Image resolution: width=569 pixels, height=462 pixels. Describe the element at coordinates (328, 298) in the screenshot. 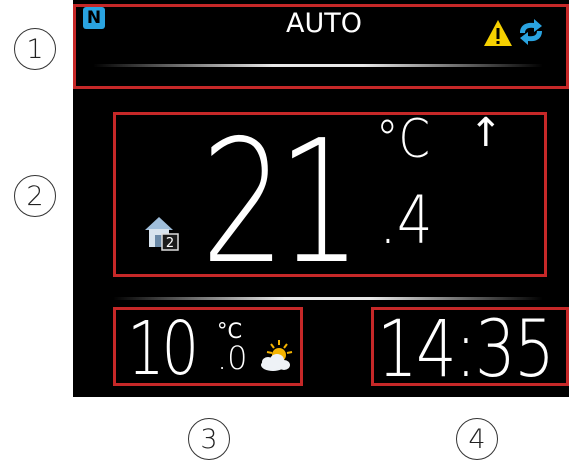

I see `bottom-divider` at that location.